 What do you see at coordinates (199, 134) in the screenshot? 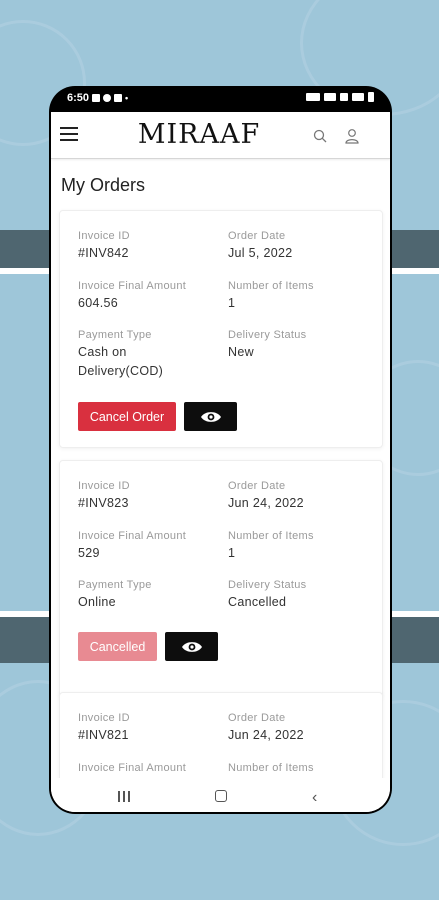
I see `brand-logo: MIRAAF` at bounding box center [199, 134].